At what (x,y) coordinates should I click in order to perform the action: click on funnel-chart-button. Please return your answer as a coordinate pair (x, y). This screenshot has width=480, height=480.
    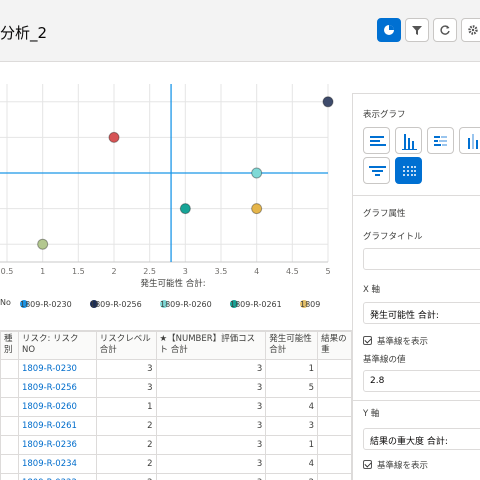
    Looking at the image, I should click on (376, 170).